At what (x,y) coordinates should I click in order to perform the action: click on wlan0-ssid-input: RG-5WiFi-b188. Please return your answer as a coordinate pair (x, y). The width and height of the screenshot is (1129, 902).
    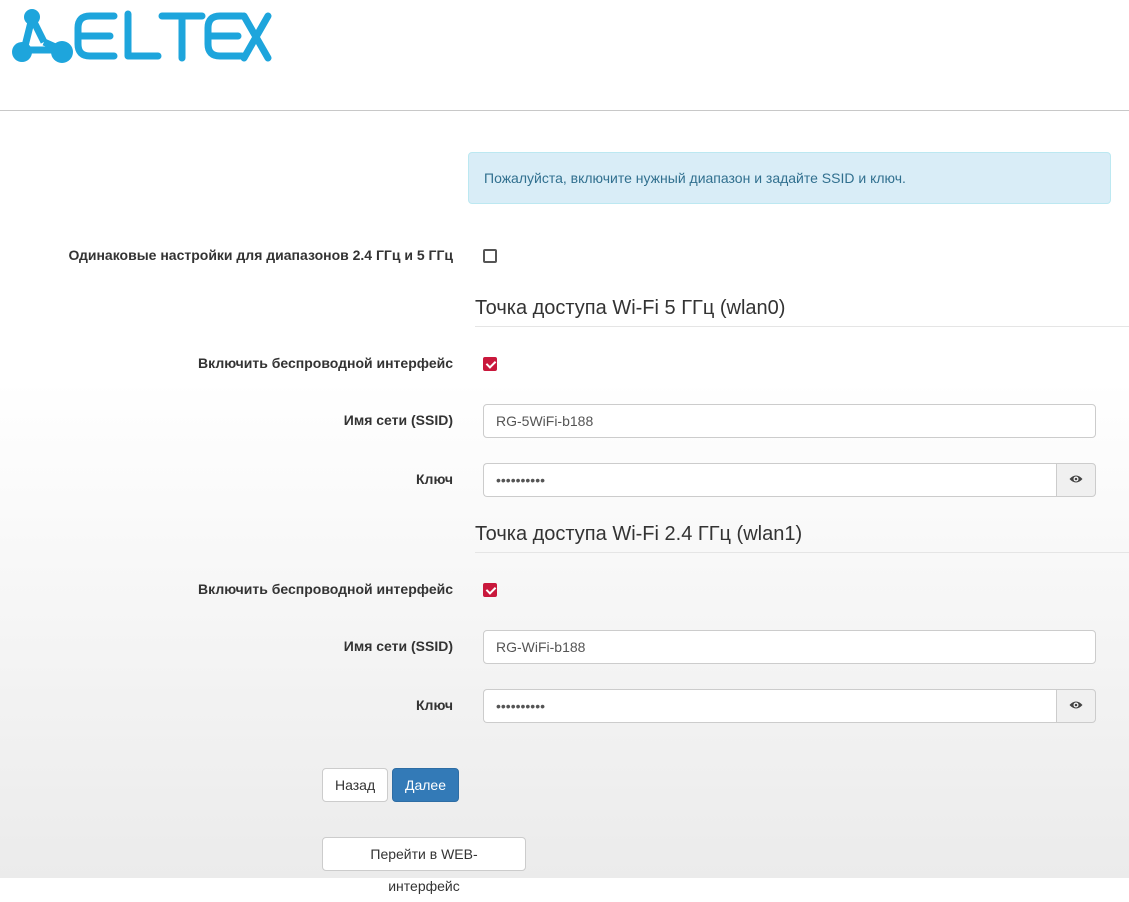
    Looking at the image, I should click on (789, 421).